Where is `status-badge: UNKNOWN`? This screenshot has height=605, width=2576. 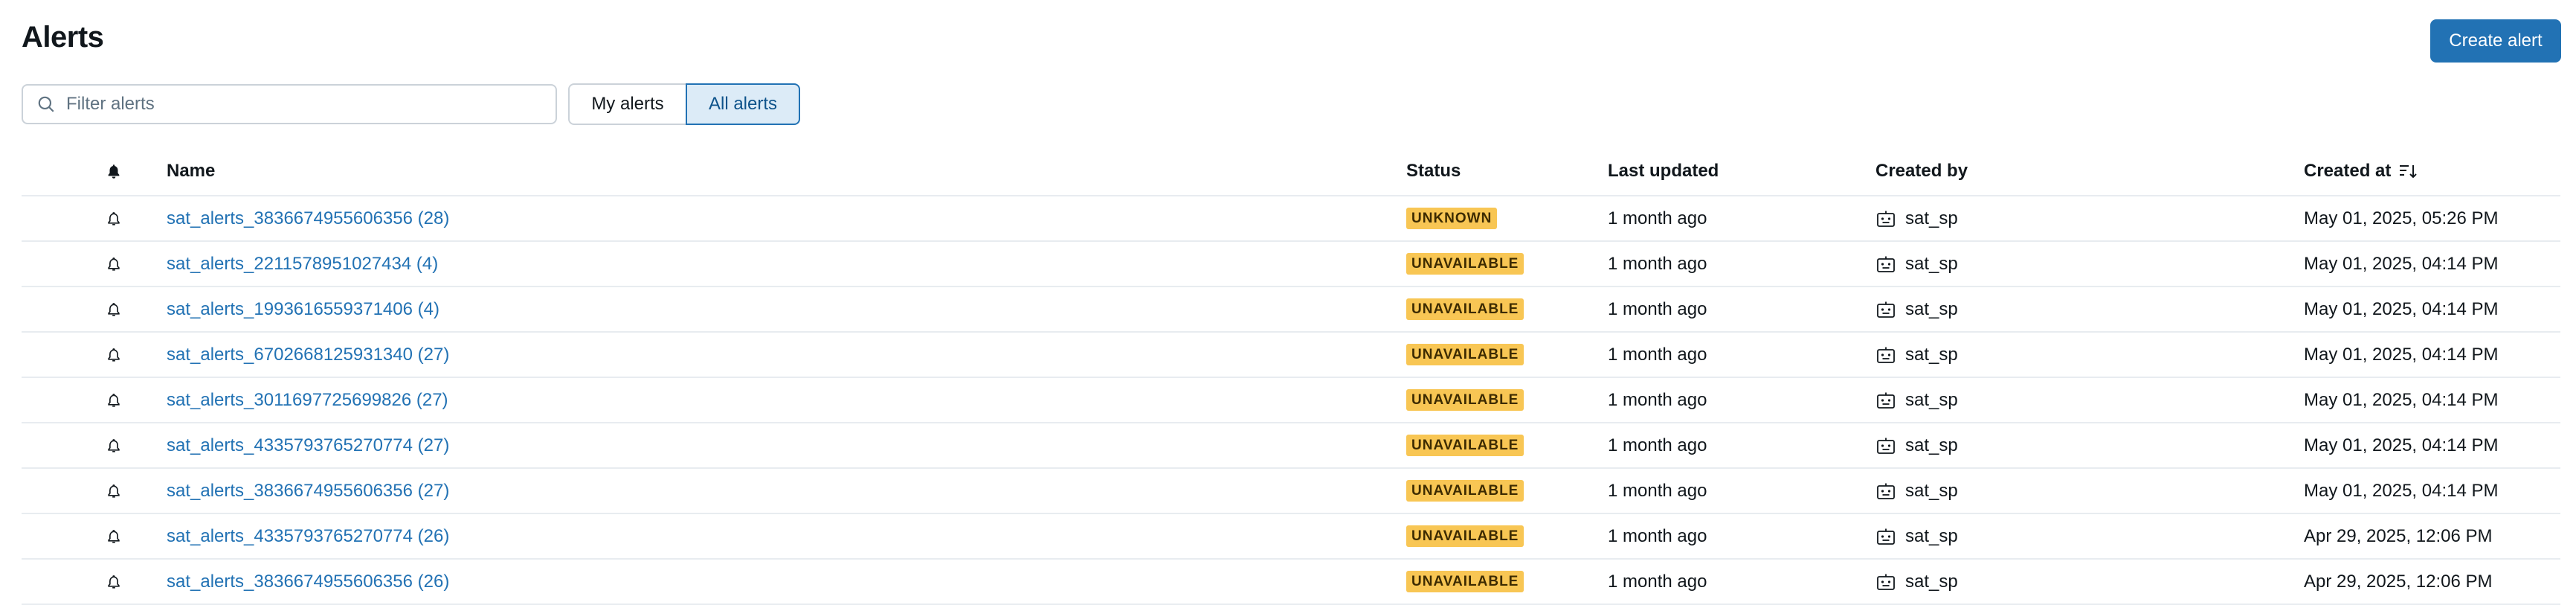 status-badge: UNKNOWN is located at coordinates (1452, 219).